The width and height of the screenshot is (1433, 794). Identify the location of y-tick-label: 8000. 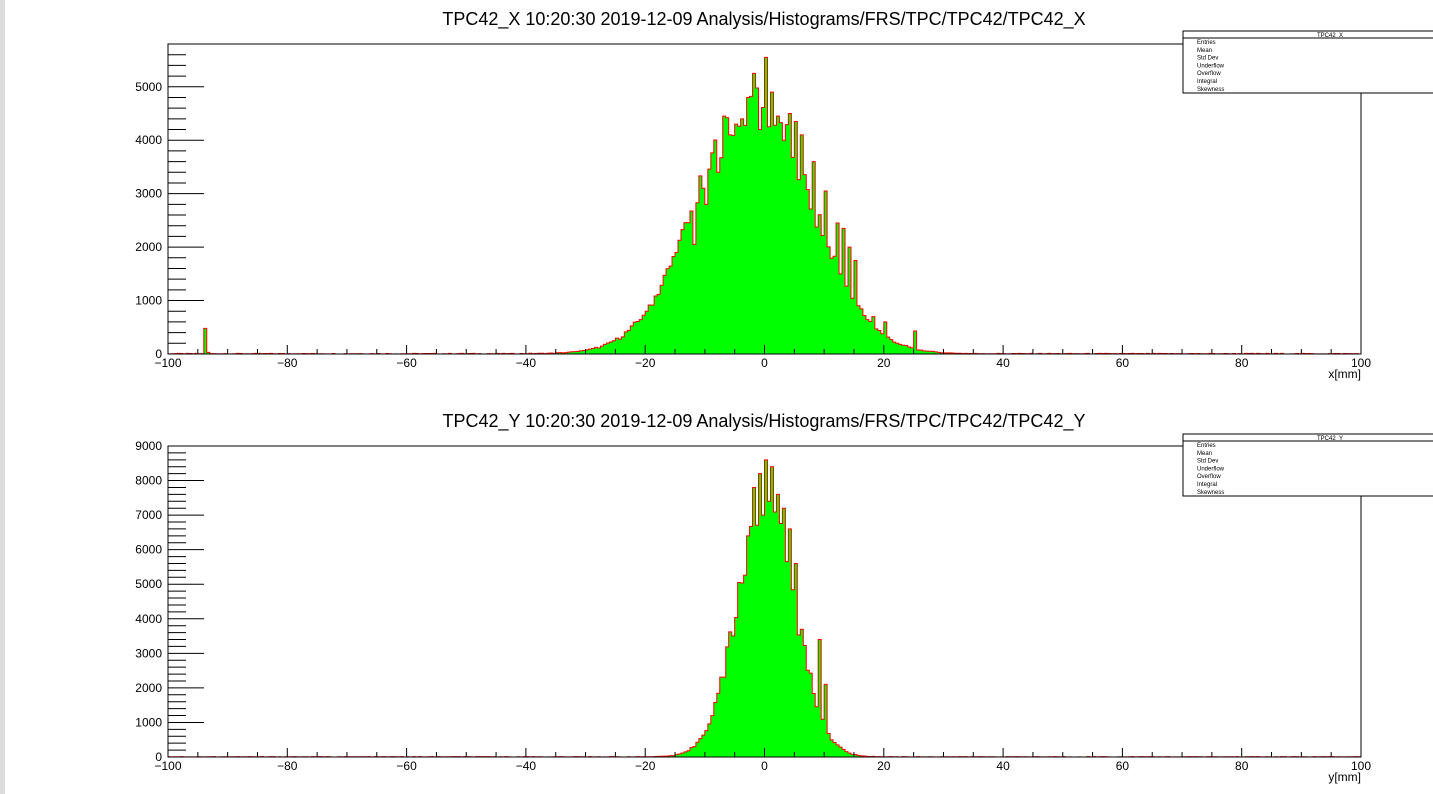
(148, 481).